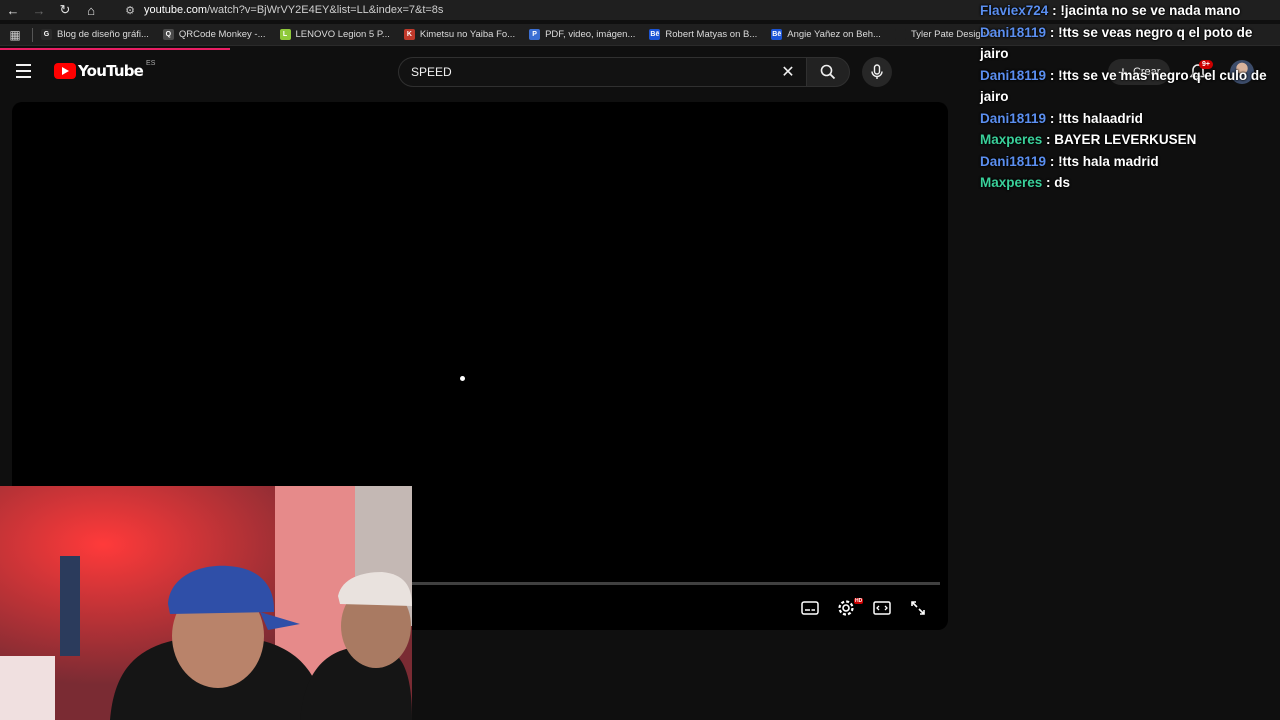 The width and height of the screenshot is (1280, 720). I want to click on hd-badge: HD, so click(859, 601).